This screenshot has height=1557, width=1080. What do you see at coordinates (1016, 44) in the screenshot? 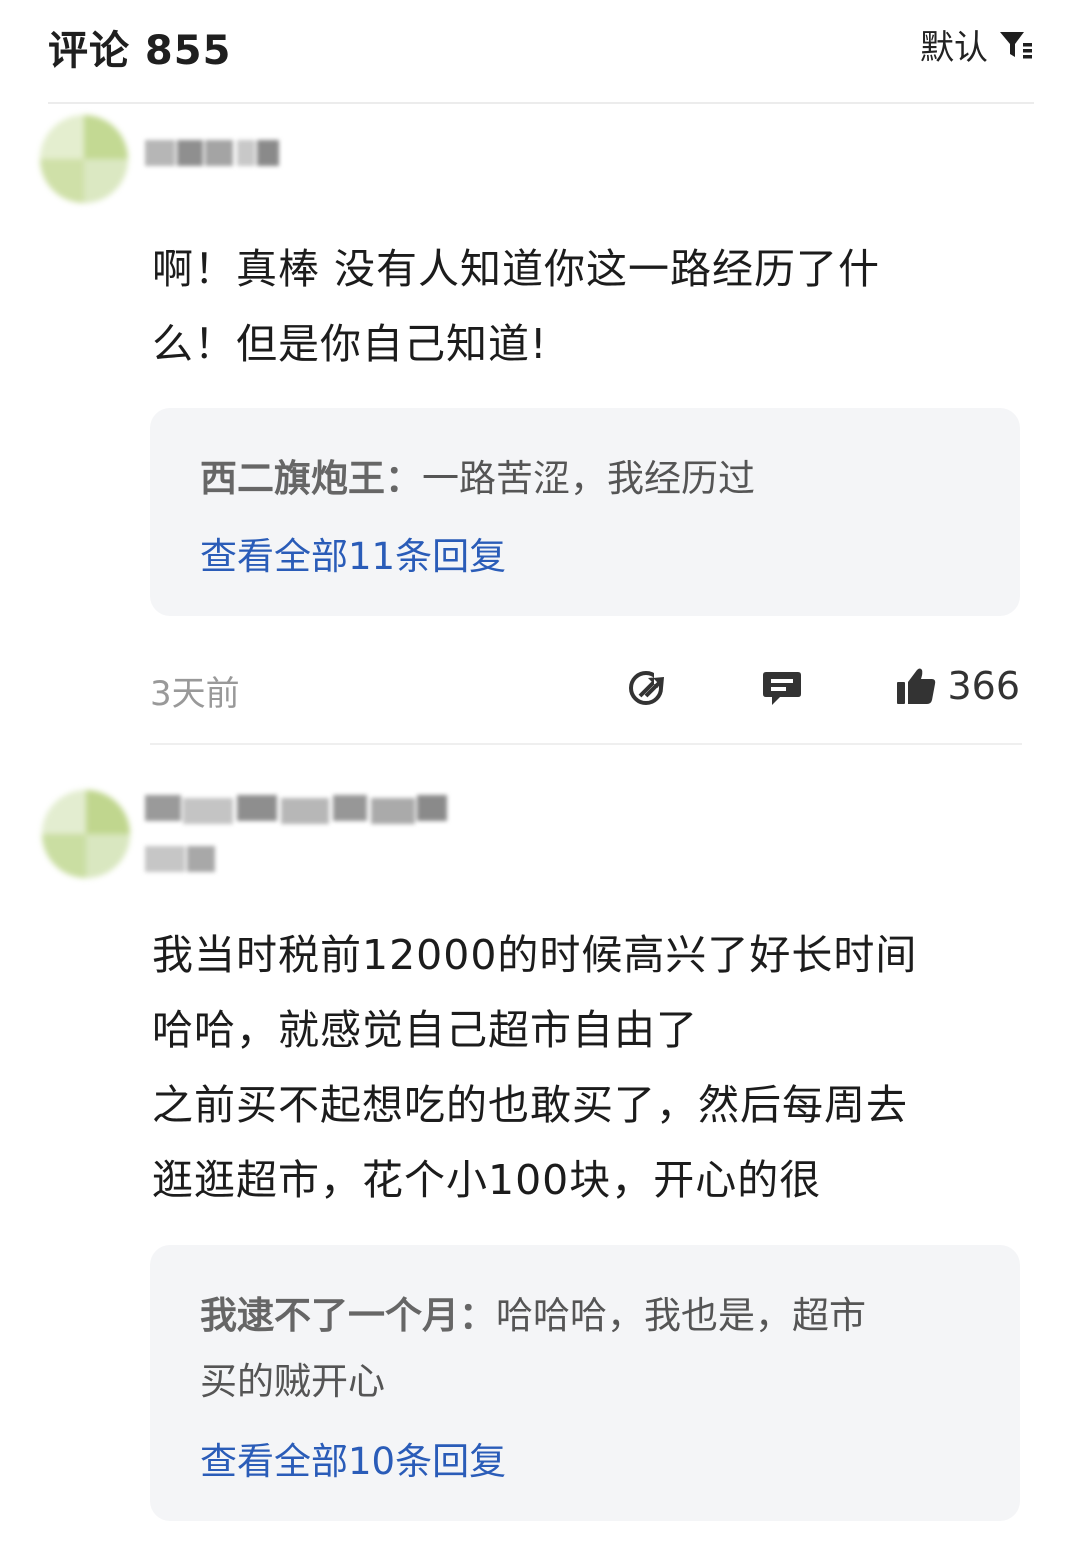
I see `filter-icon` at bounding box center [1016, 44].